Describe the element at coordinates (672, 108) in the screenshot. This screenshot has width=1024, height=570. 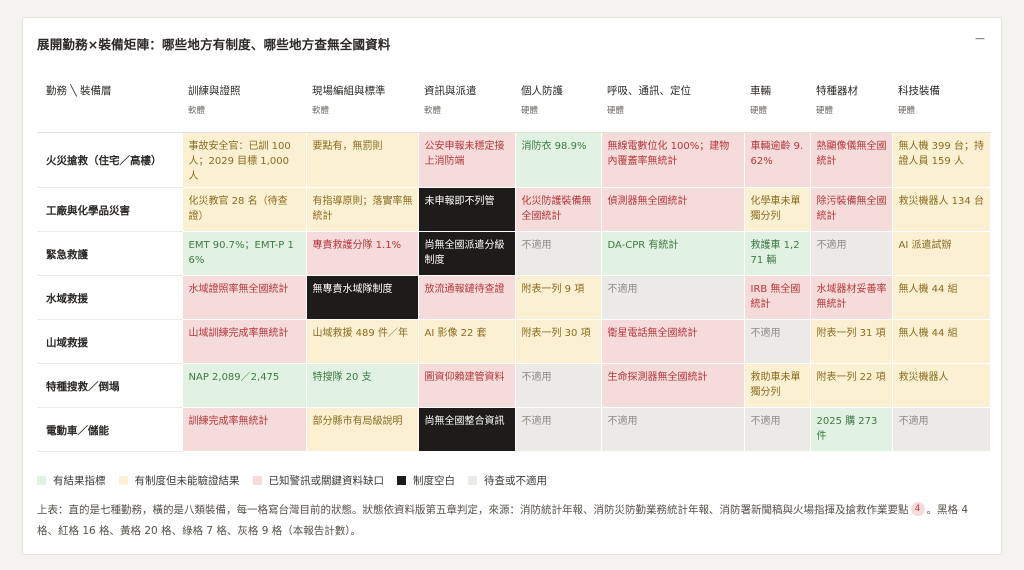
I see `column-header: 呼吸、通訊、定位 硬體` at that location.